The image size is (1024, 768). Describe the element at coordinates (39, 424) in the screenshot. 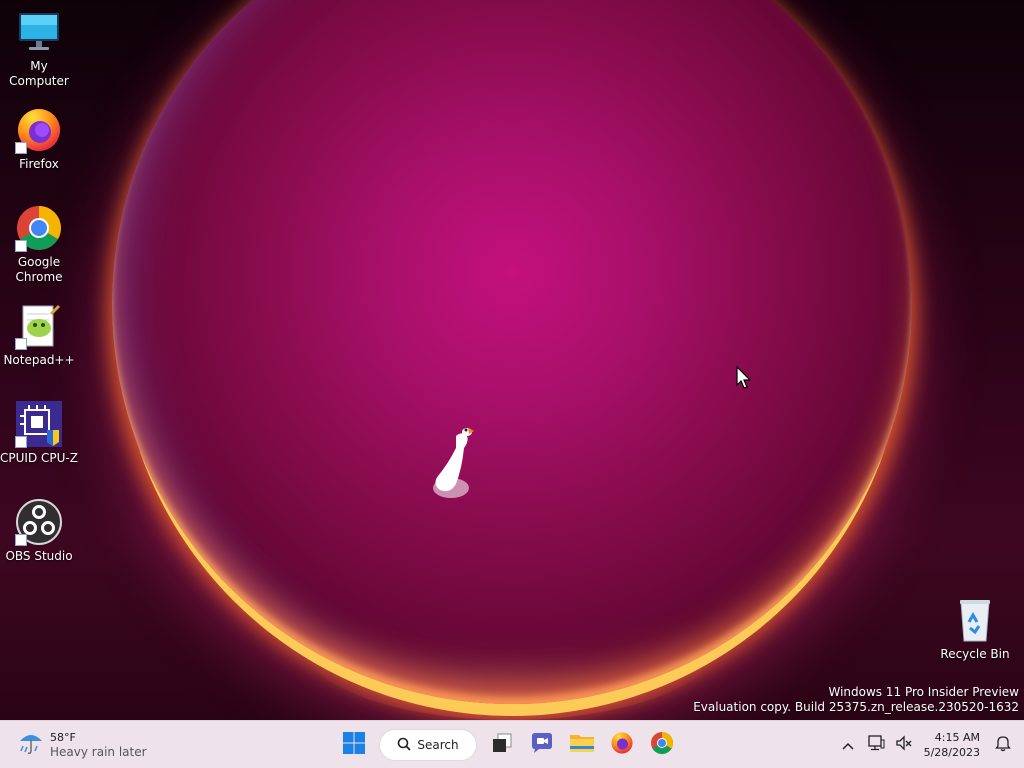

I see `cpuz-icon` at that location.